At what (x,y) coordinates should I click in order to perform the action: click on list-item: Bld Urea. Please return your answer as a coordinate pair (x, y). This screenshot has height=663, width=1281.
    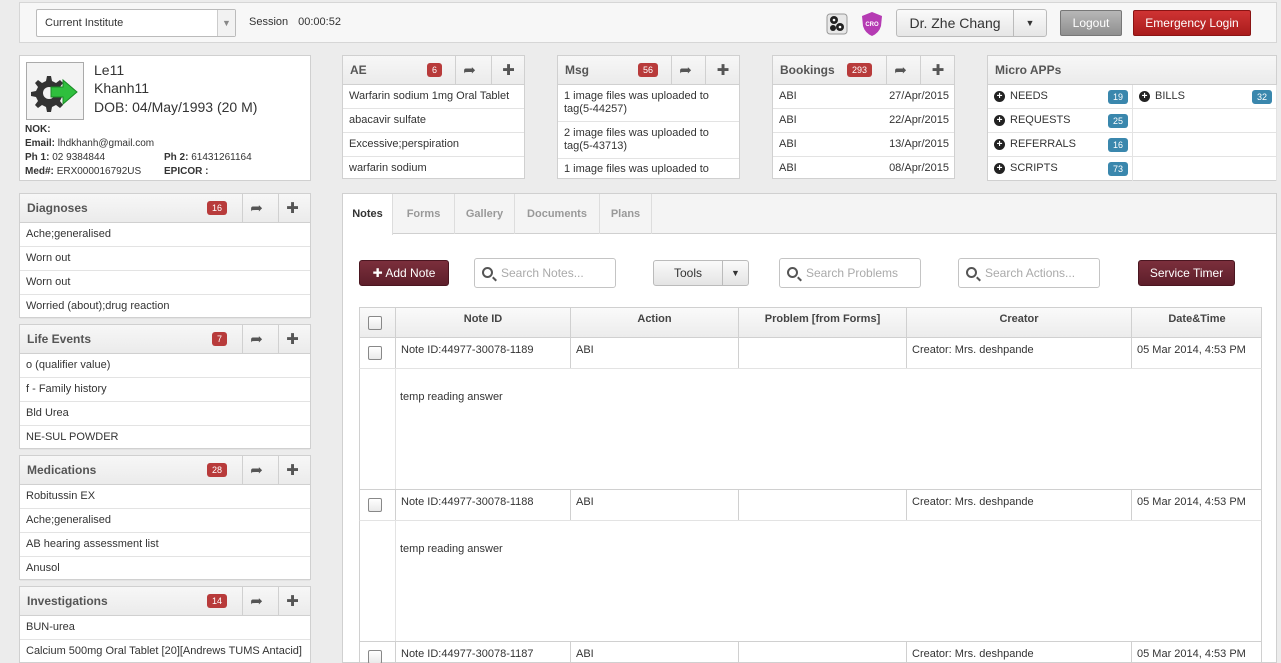
    Looking at the image, I should click on (165, 414).